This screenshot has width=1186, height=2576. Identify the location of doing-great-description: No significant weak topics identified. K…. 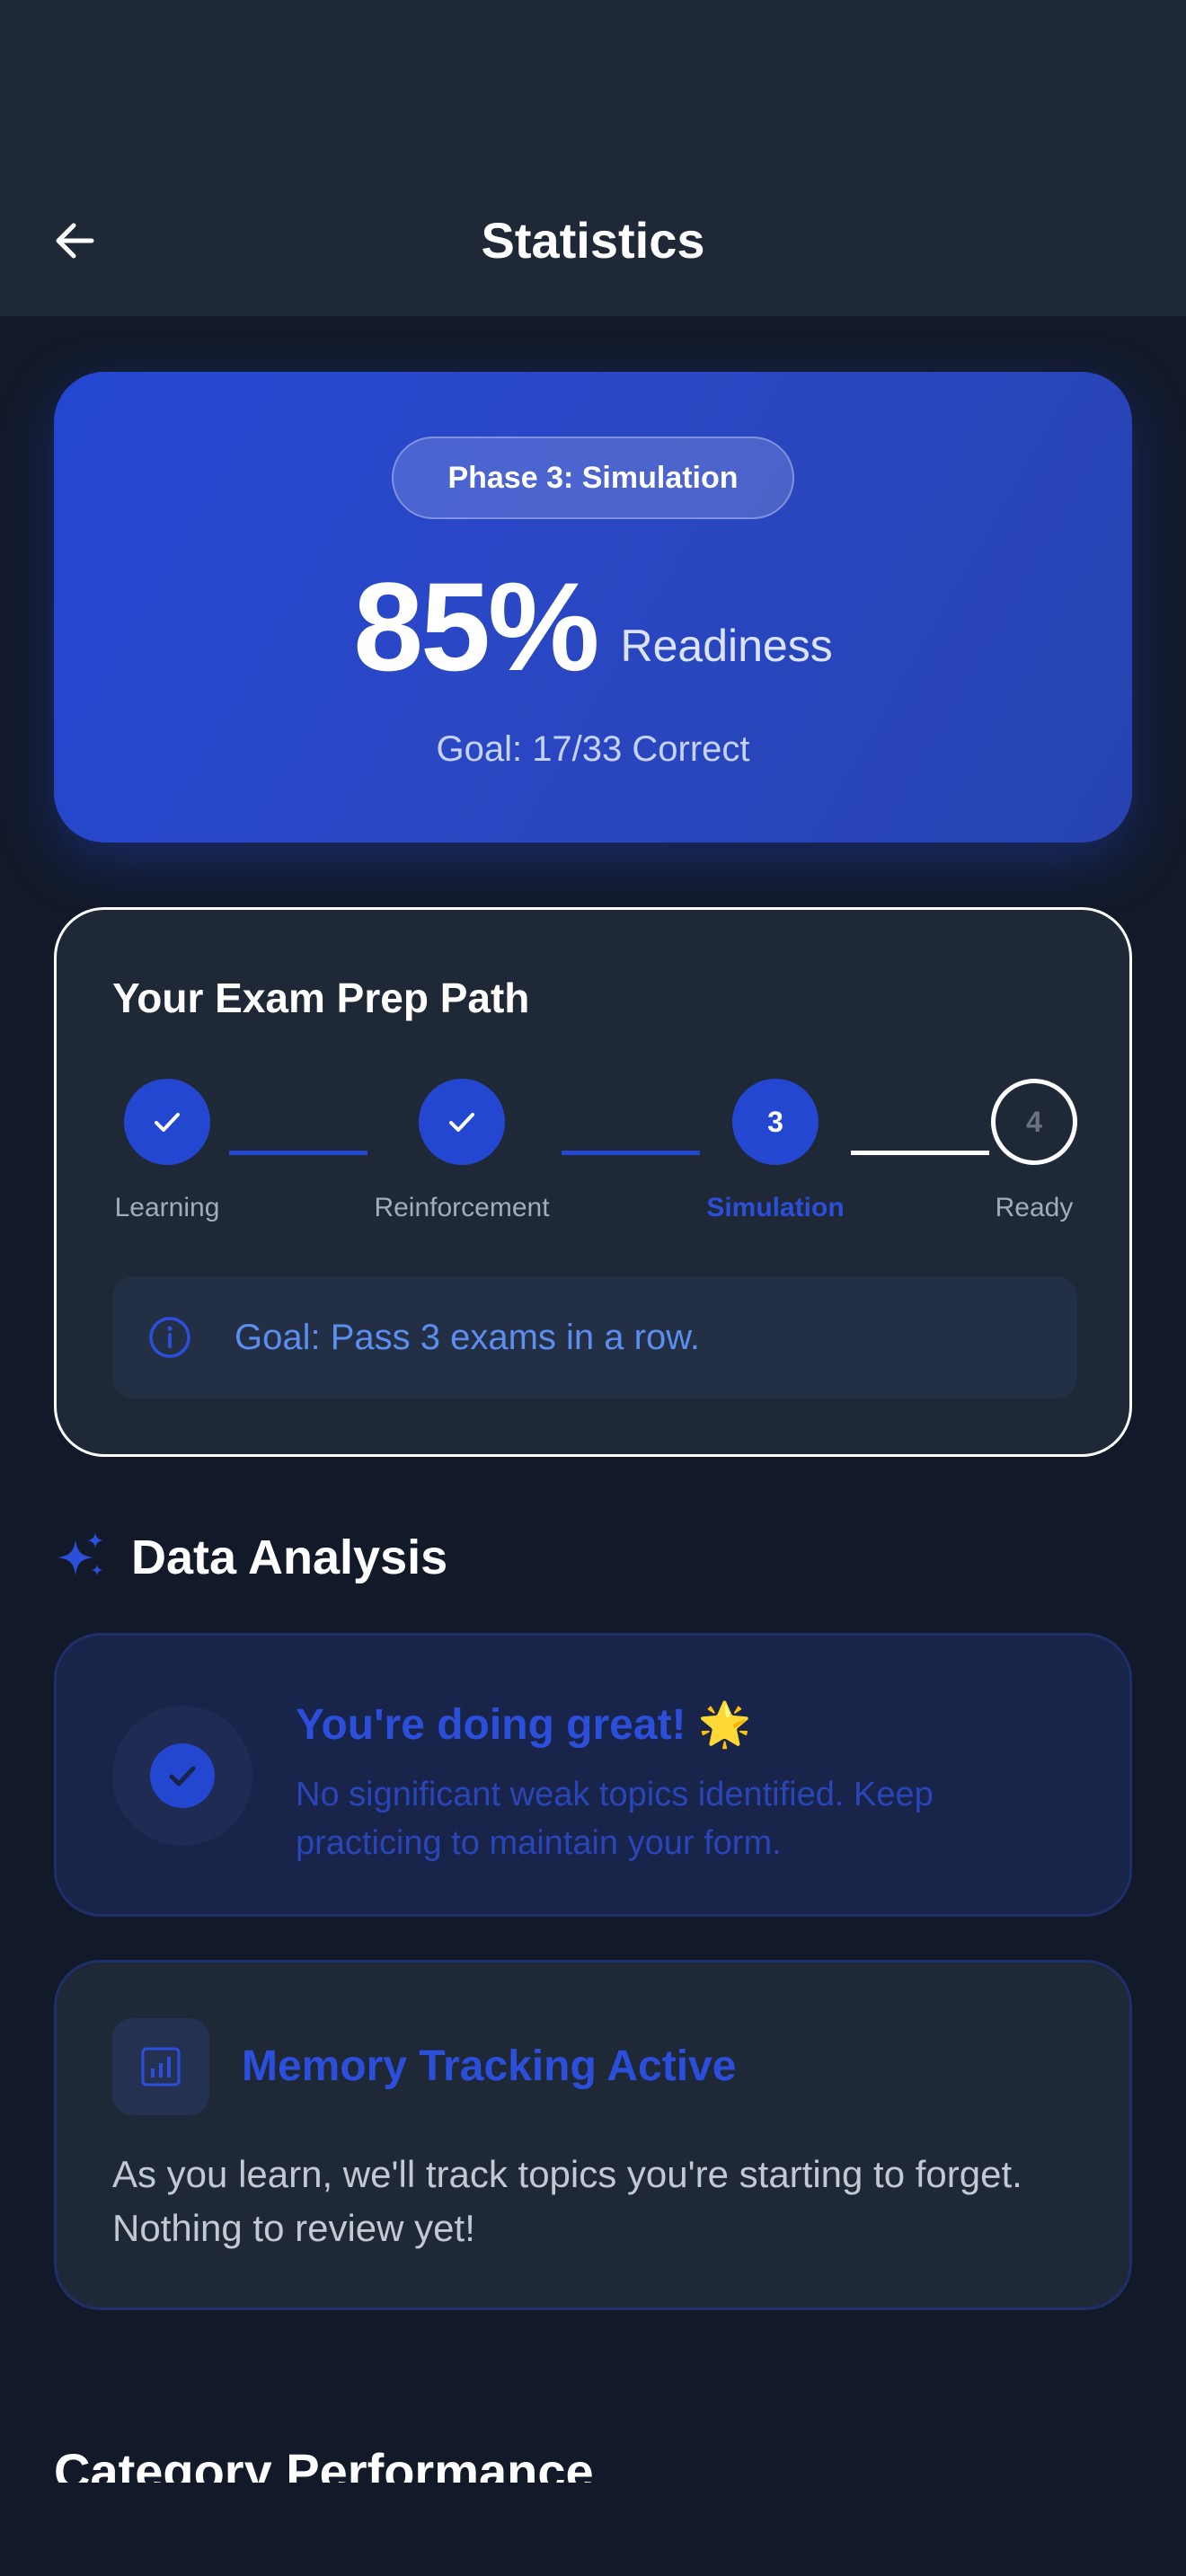
(615, 1819).